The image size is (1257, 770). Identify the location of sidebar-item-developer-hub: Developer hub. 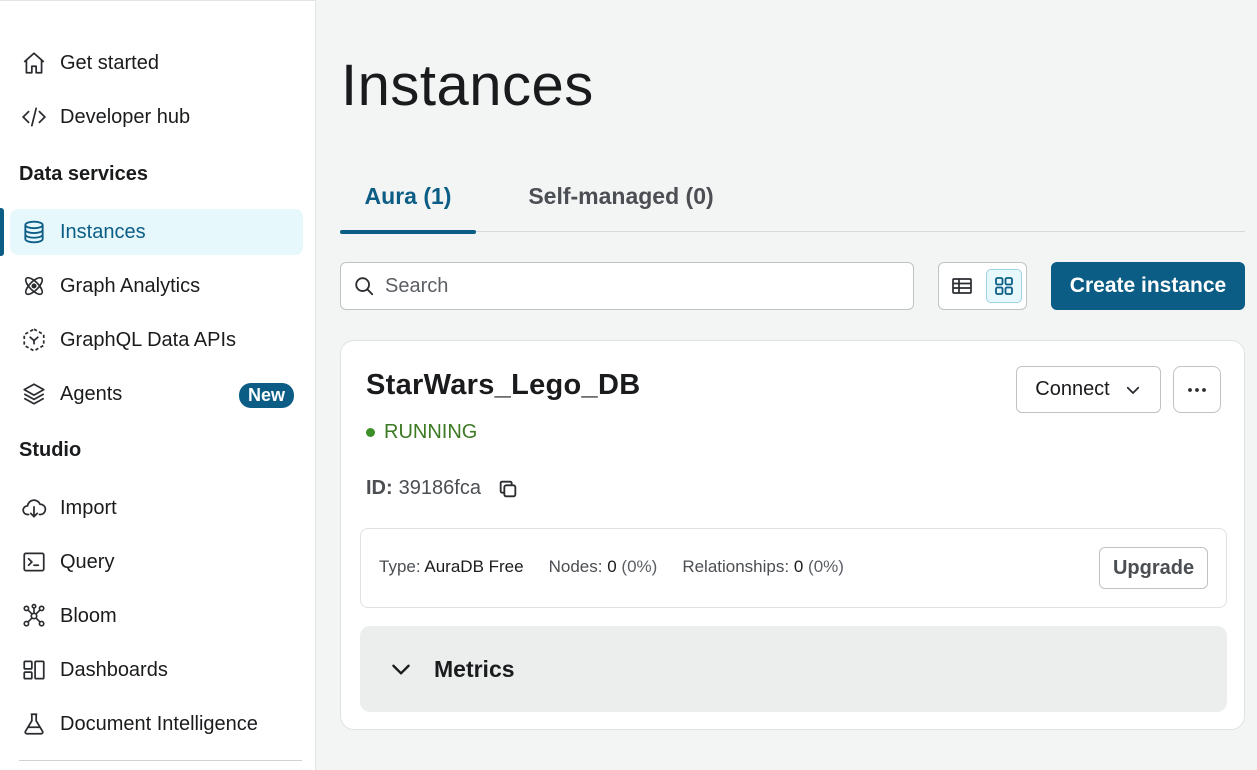
(156, 117).